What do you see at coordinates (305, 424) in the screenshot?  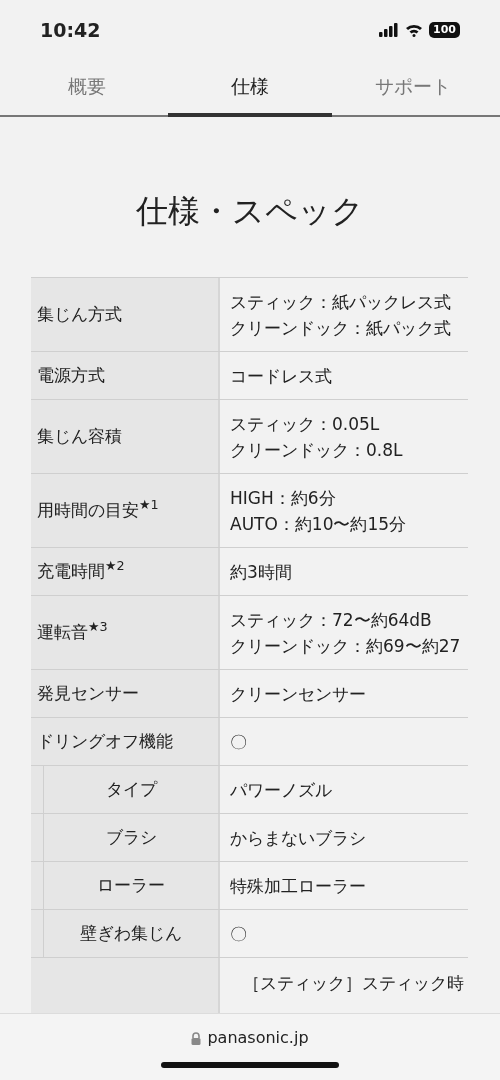 I see `spec-value: スティック：0.05L` at bounding box center [305, 424].